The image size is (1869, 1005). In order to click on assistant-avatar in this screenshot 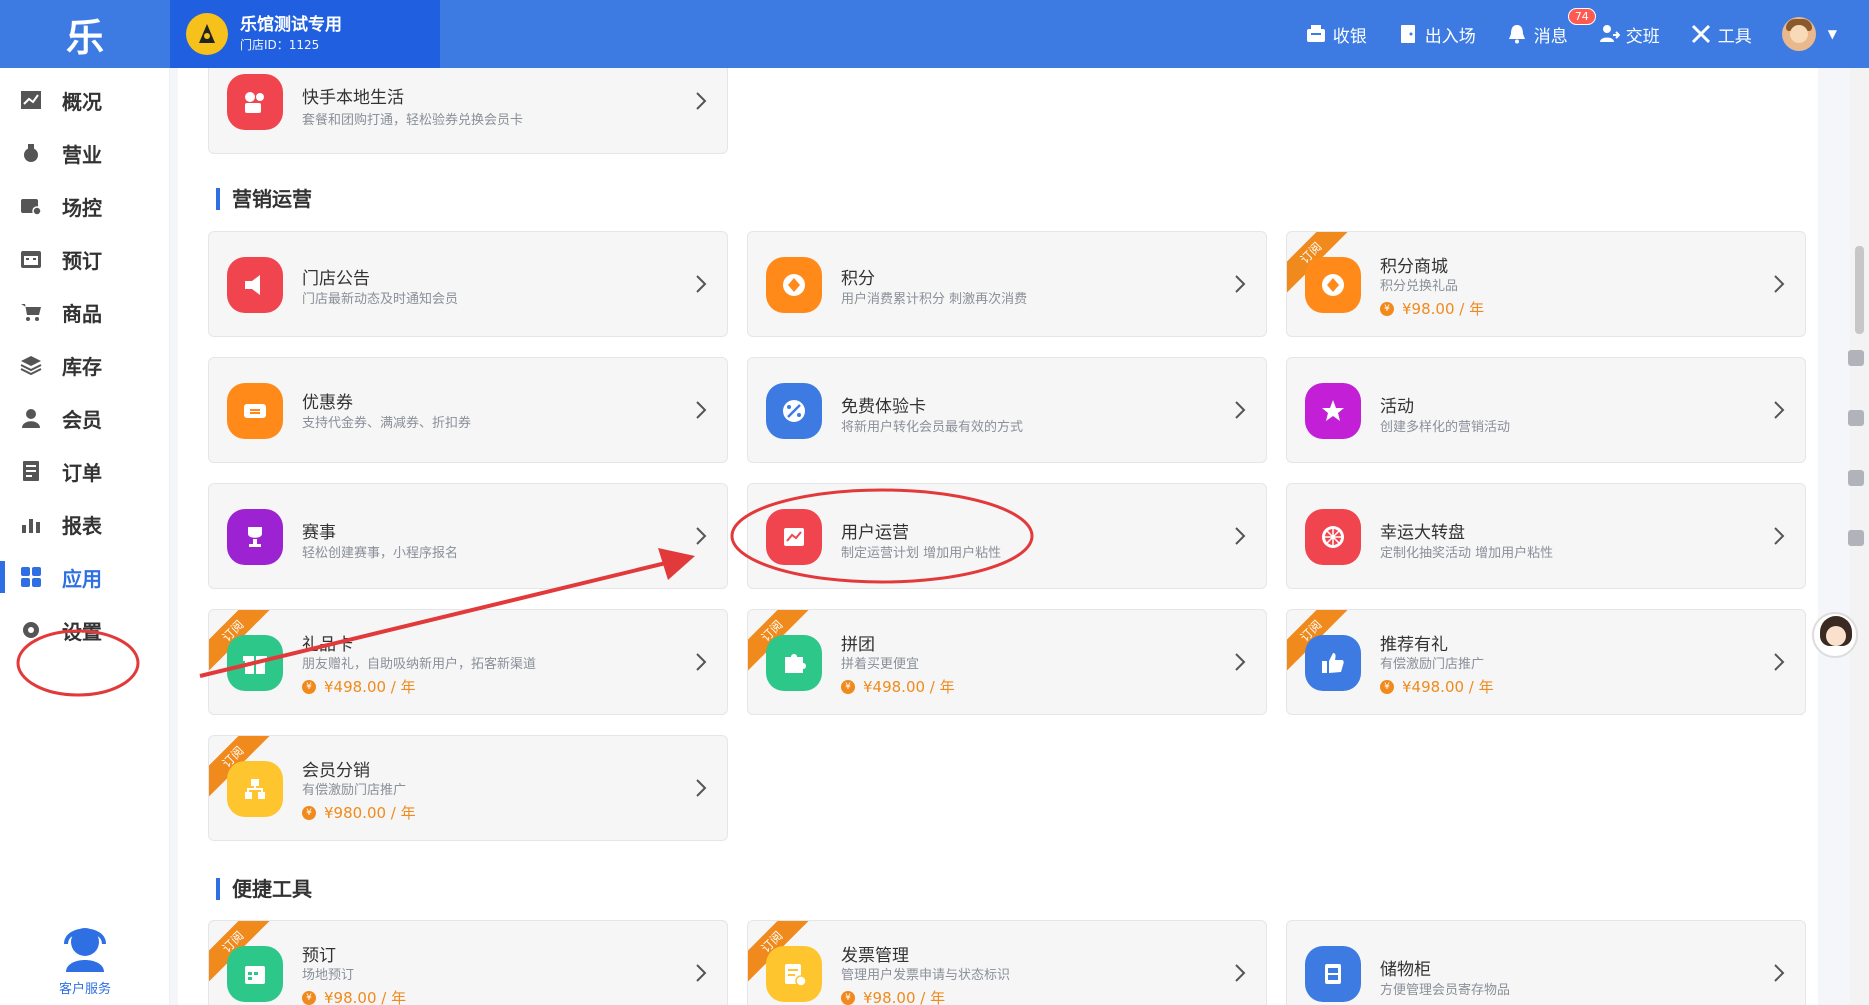, I will do `click(1835, 635)`.